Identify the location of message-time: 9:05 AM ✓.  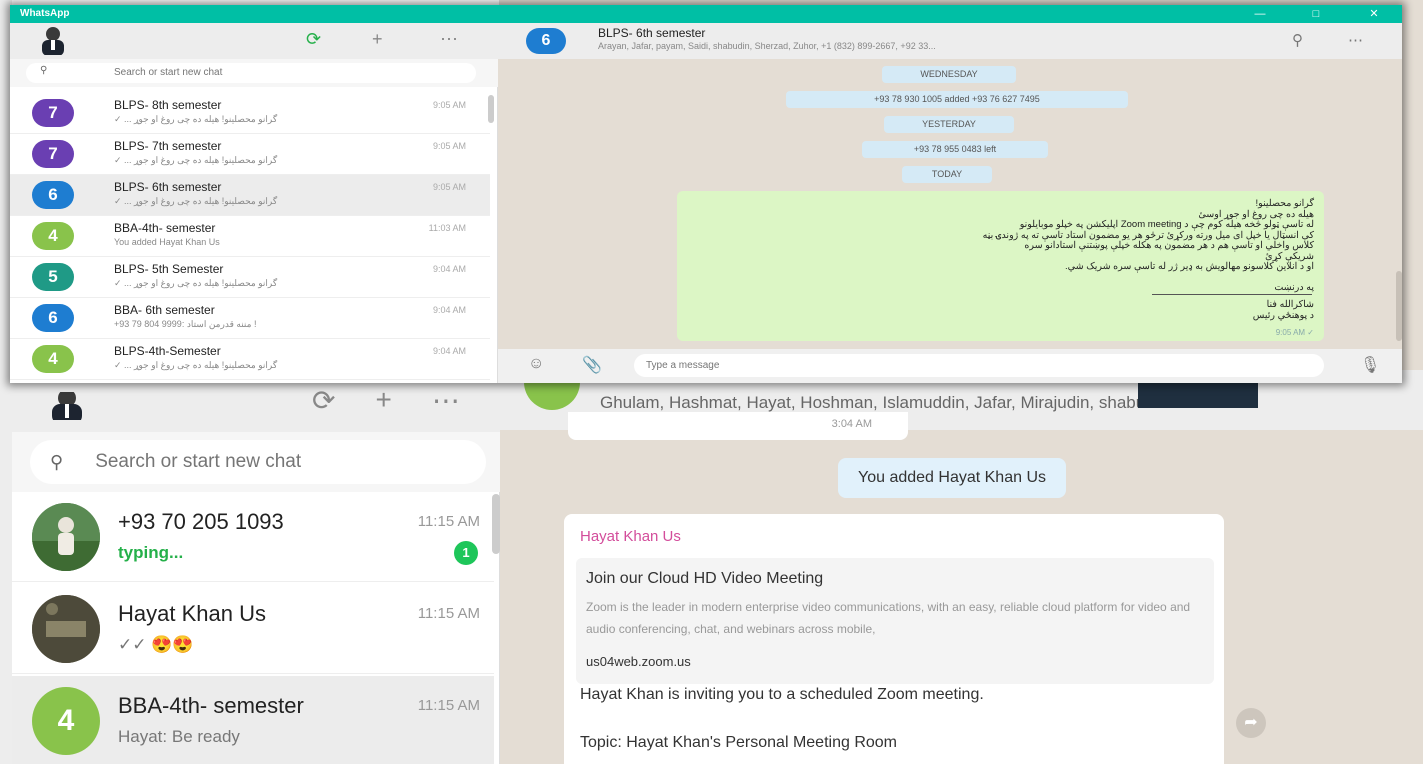
(1294, 332).